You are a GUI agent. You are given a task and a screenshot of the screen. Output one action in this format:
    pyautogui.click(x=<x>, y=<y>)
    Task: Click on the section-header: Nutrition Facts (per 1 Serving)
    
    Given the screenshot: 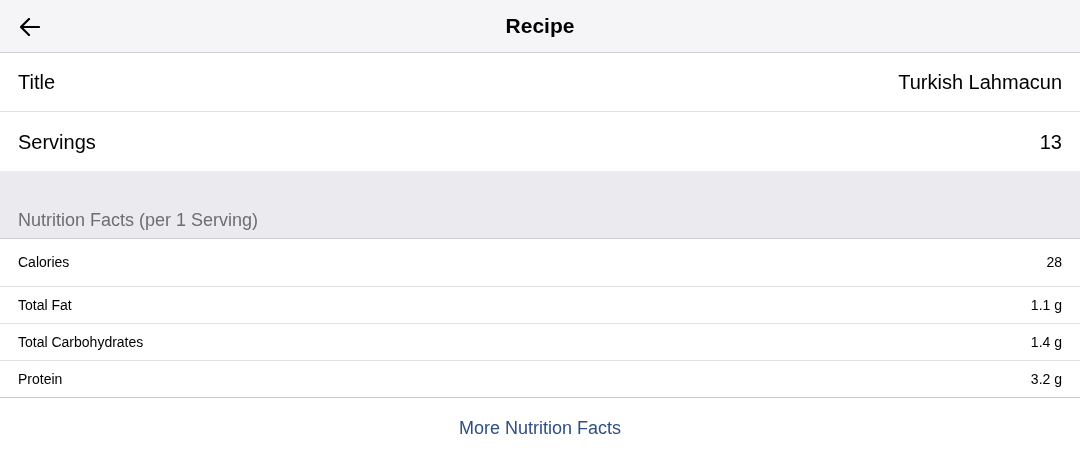 What is the action you would take?
    pyautogui.click(x=138, y=220)
    